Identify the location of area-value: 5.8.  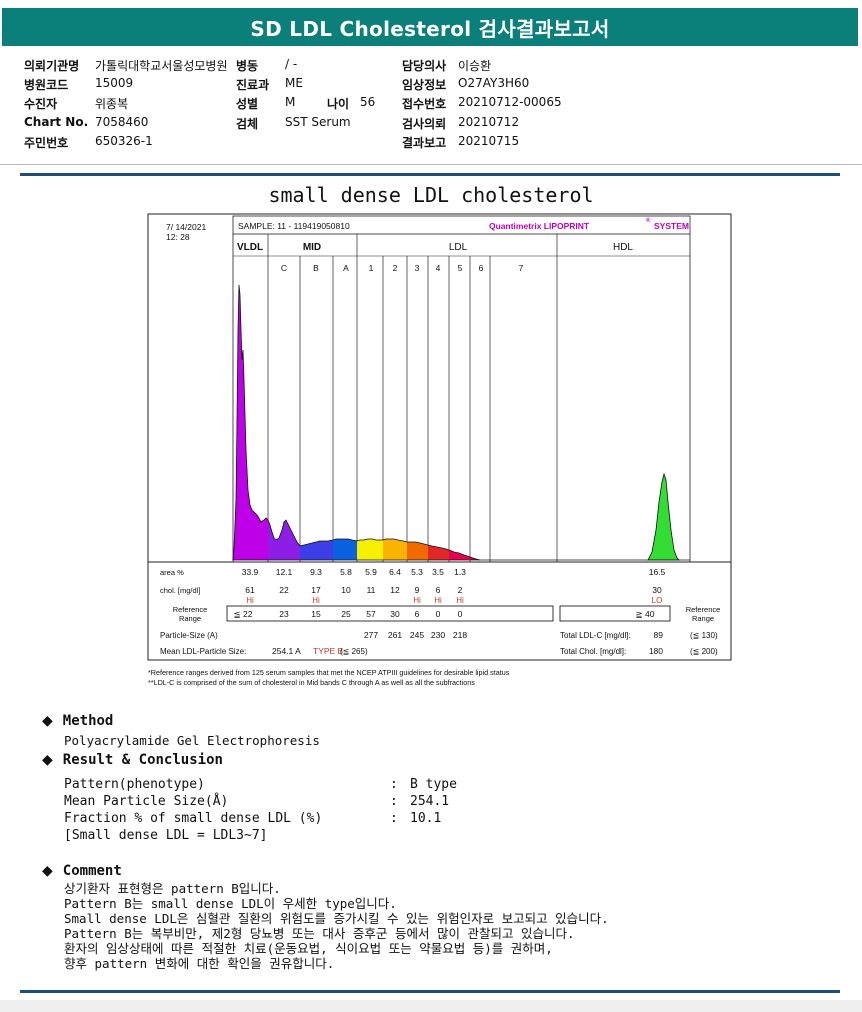
(346, 572).